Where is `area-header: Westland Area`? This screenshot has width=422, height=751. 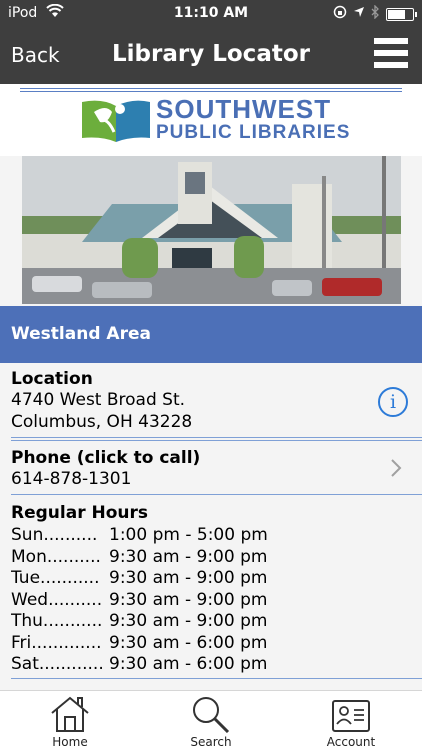 area-header: Westland Area is located at coordinates (211, 334).